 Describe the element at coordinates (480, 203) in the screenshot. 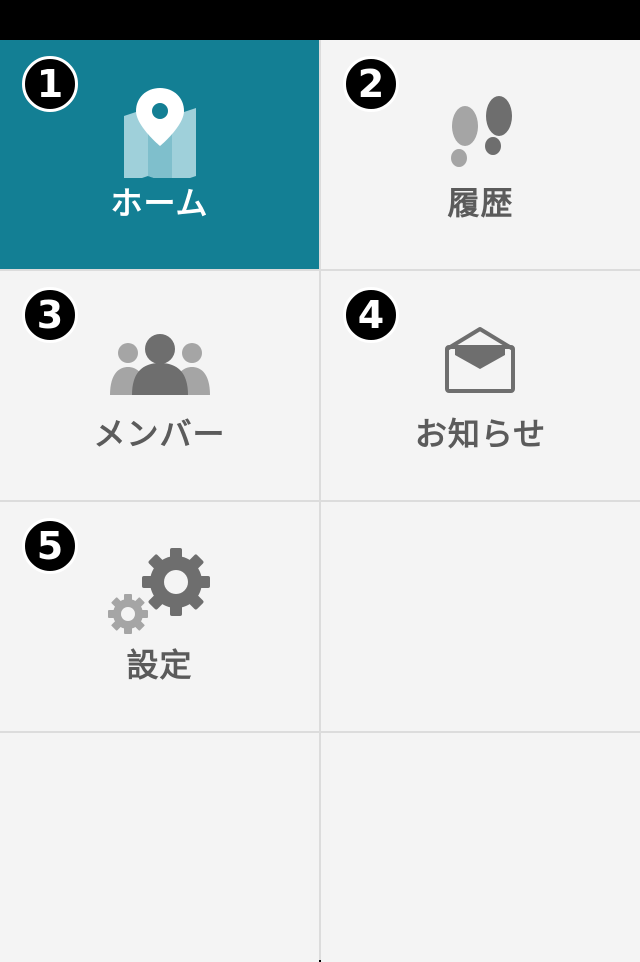

I see `menu-item-label: 履歴` at that location.